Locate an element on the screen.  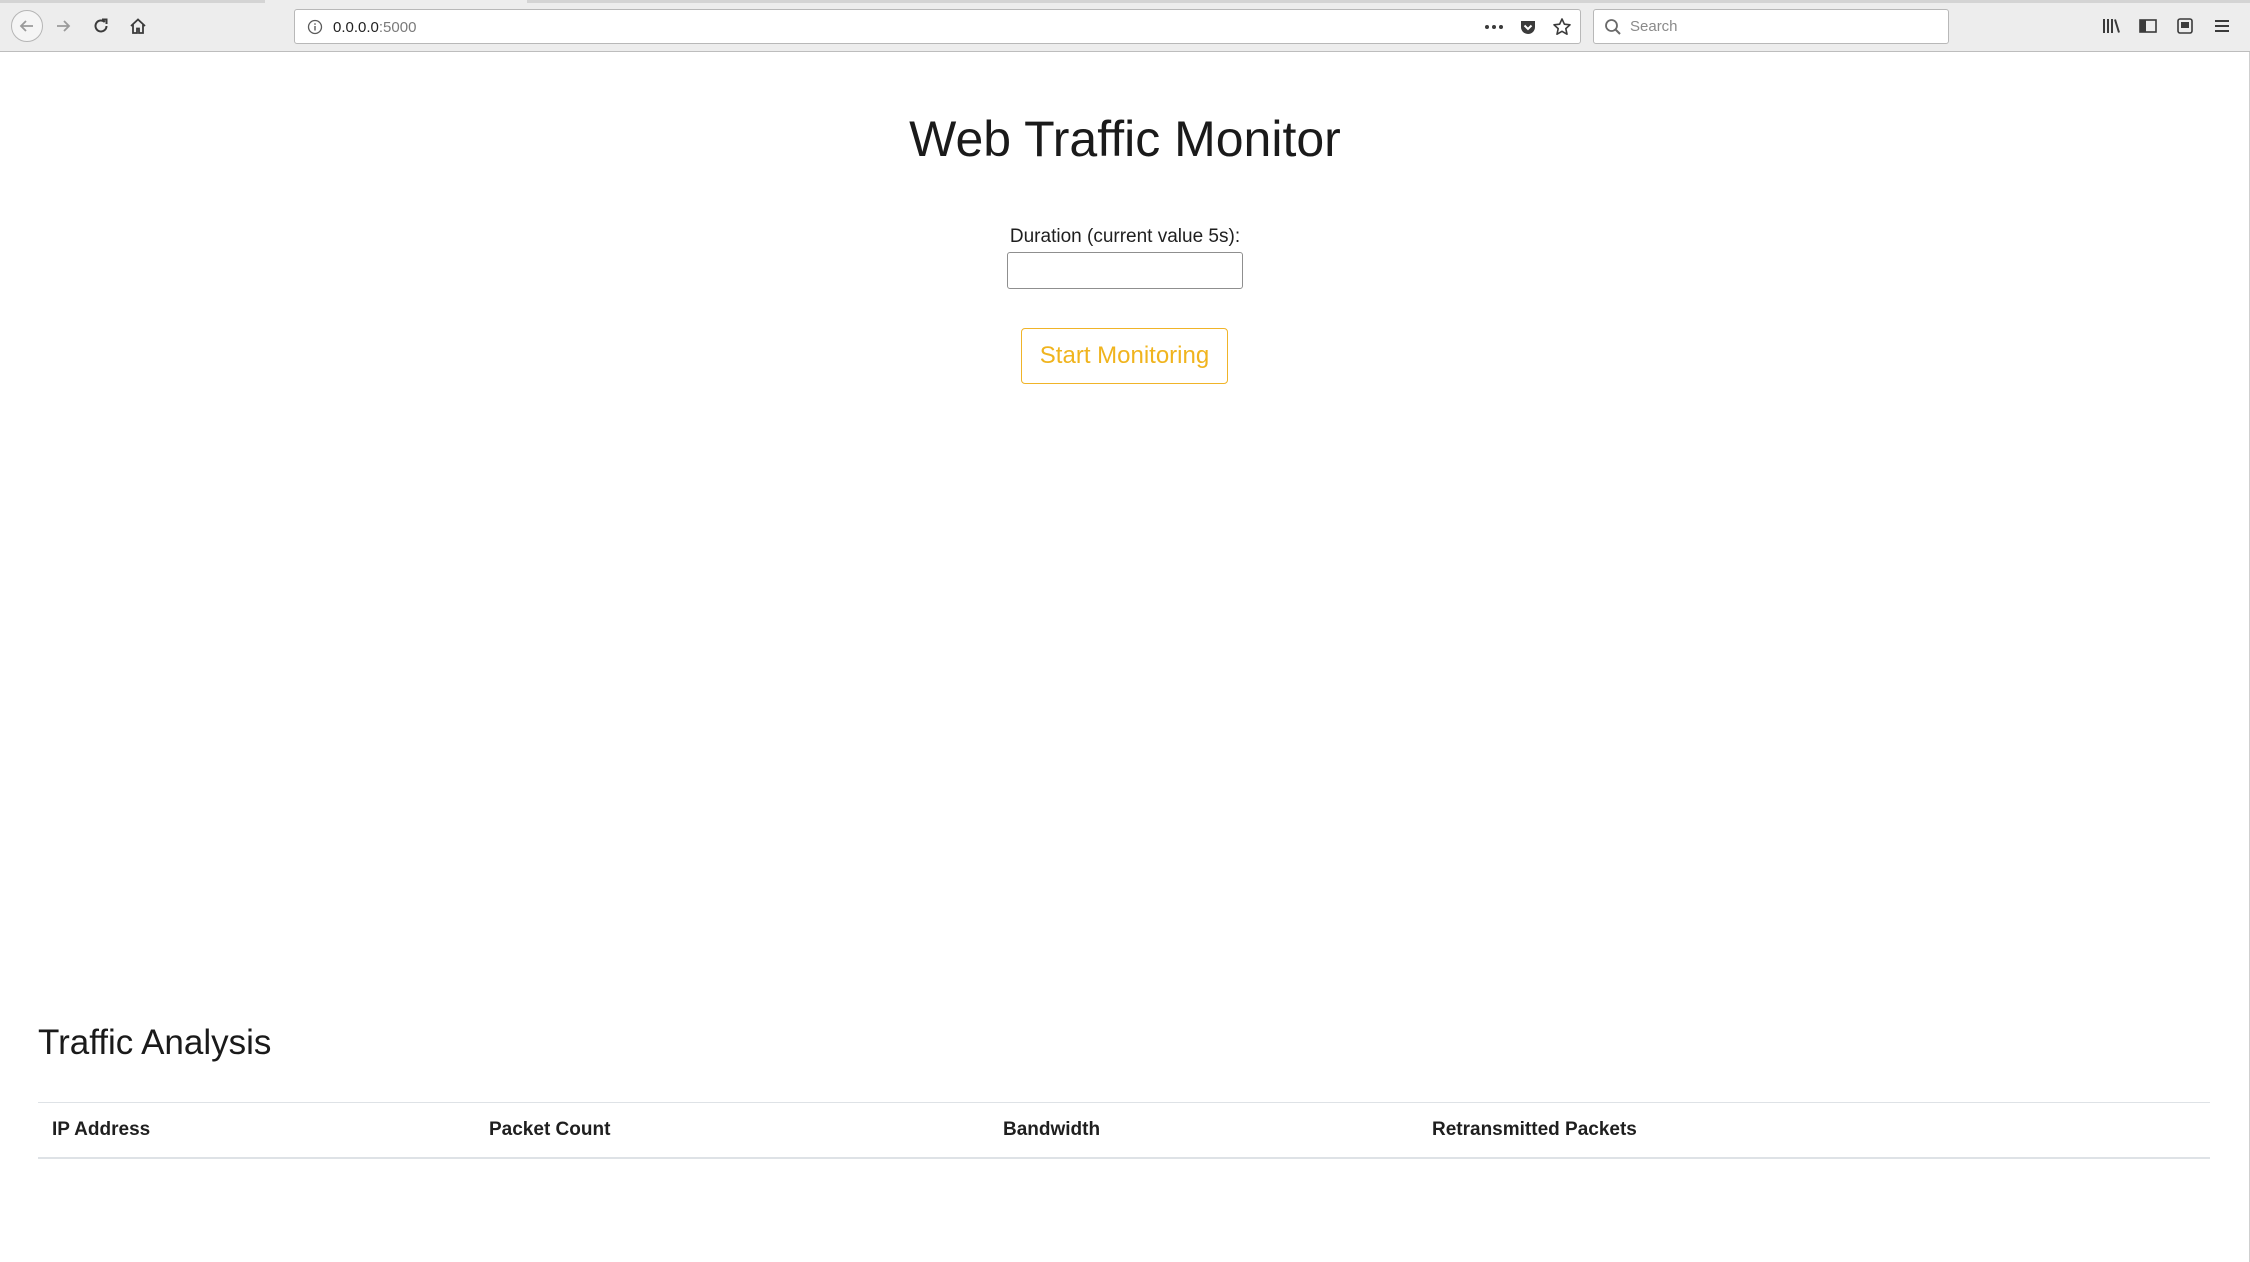
search-bar is located at coordinates (1771, 26).